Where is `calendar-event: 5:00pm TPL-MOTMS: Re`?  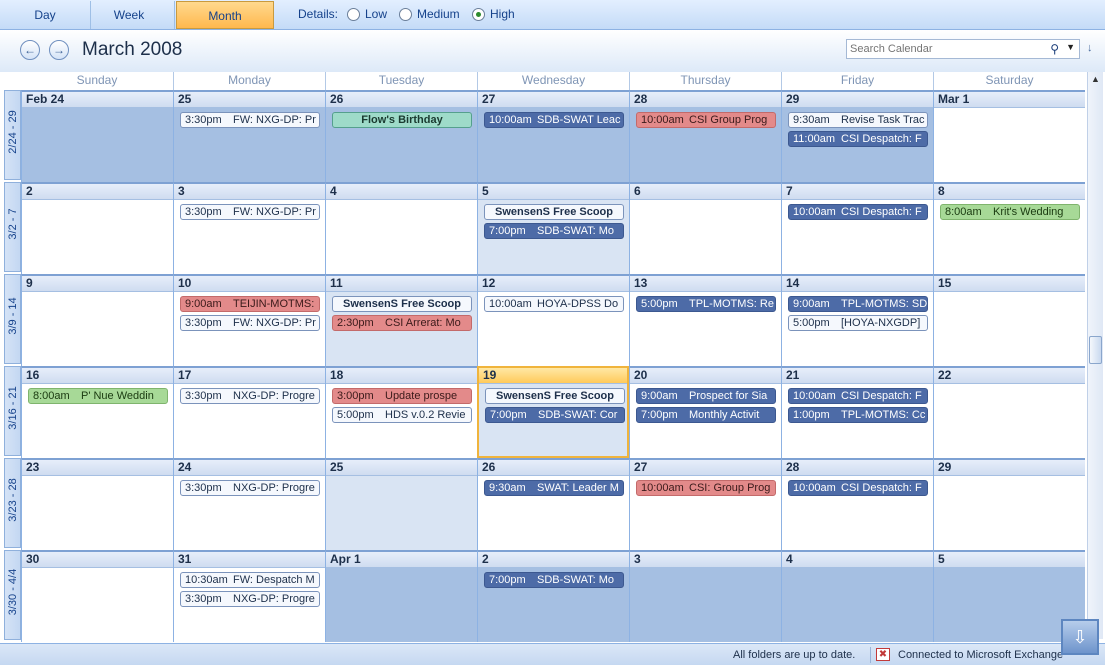
calendar-event: 5:00pm TPL-MOTMS: Re is located at coordinates (706, 304).